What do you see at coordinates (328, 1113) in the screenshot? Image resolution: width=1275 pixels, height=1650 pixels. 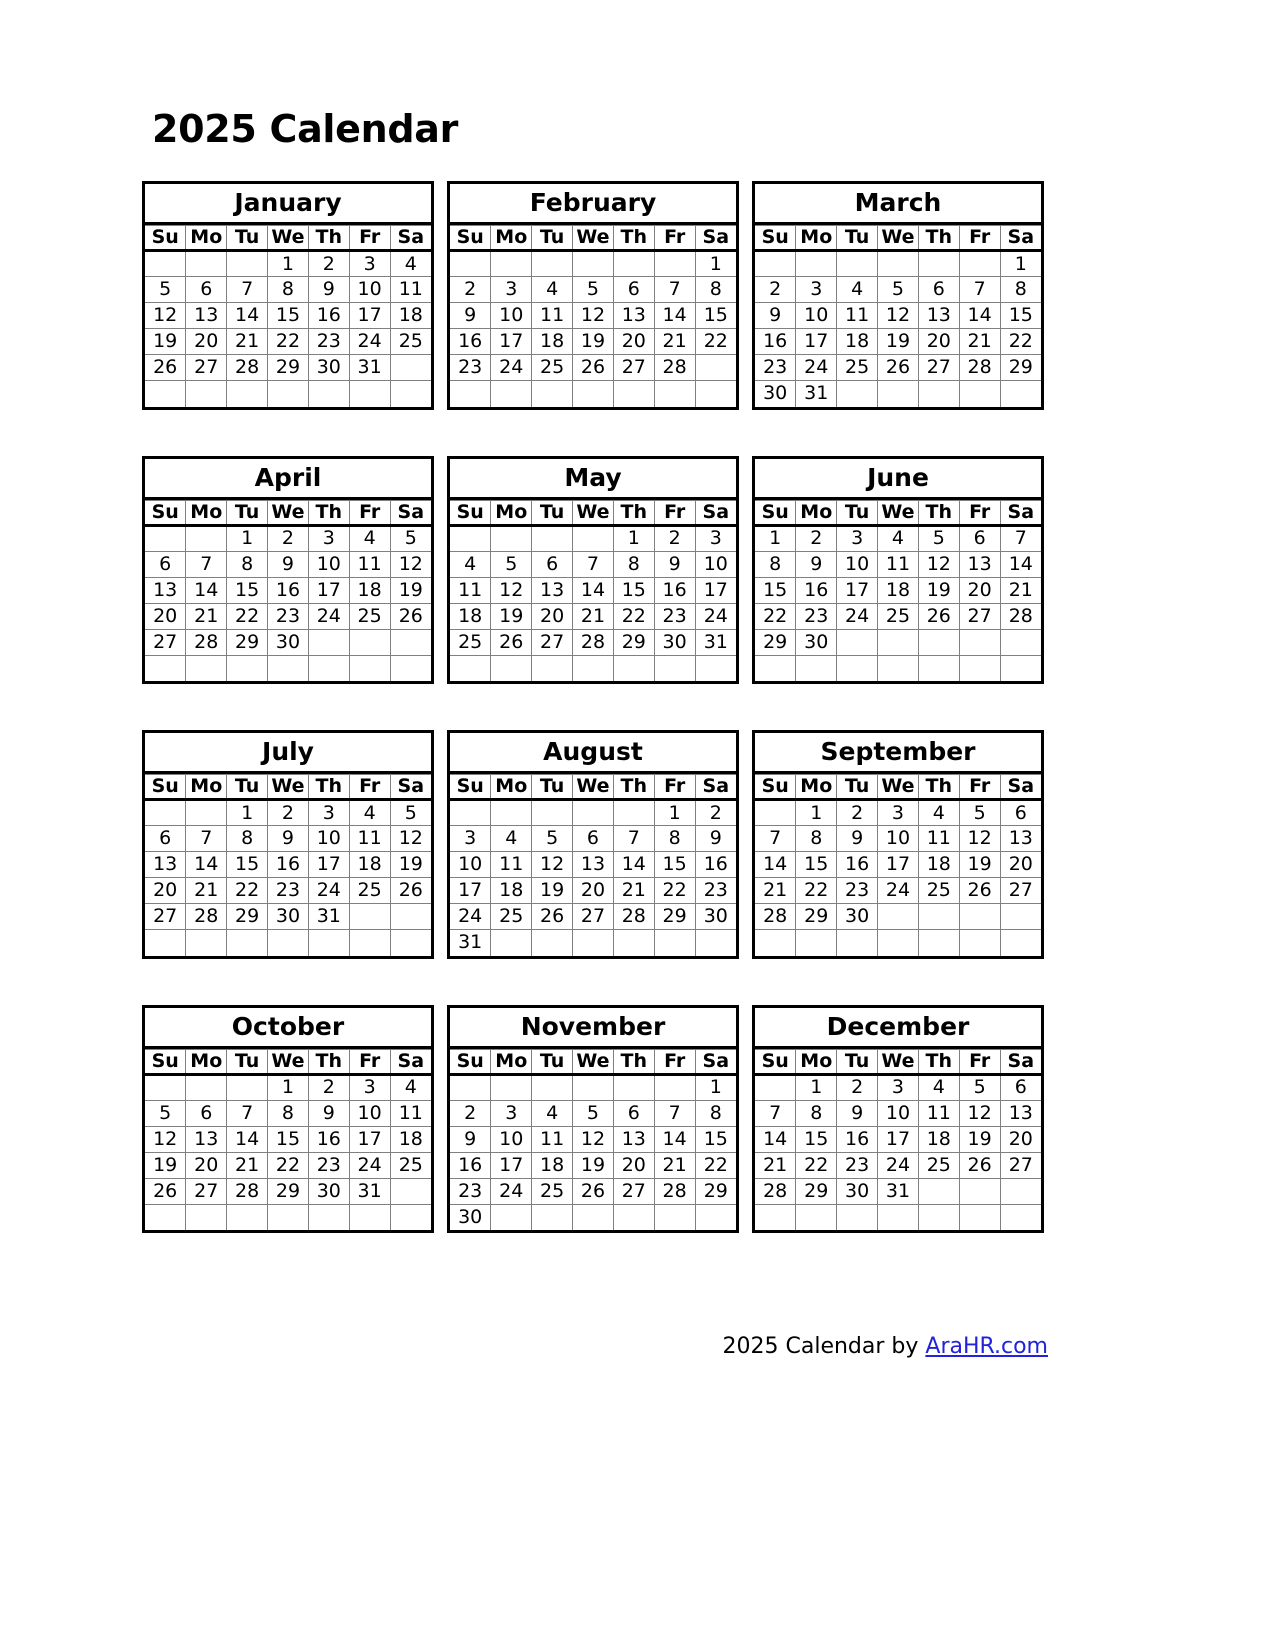 I see `day-cell: 9` at bounding box center [328, 1113].